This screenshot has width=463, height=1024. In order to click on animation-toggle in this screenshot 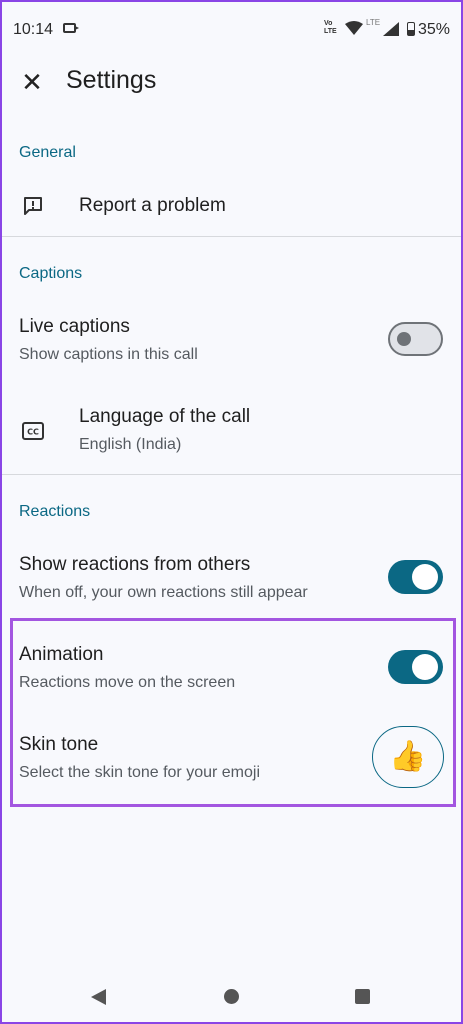, I will do `click(415, 667)`.